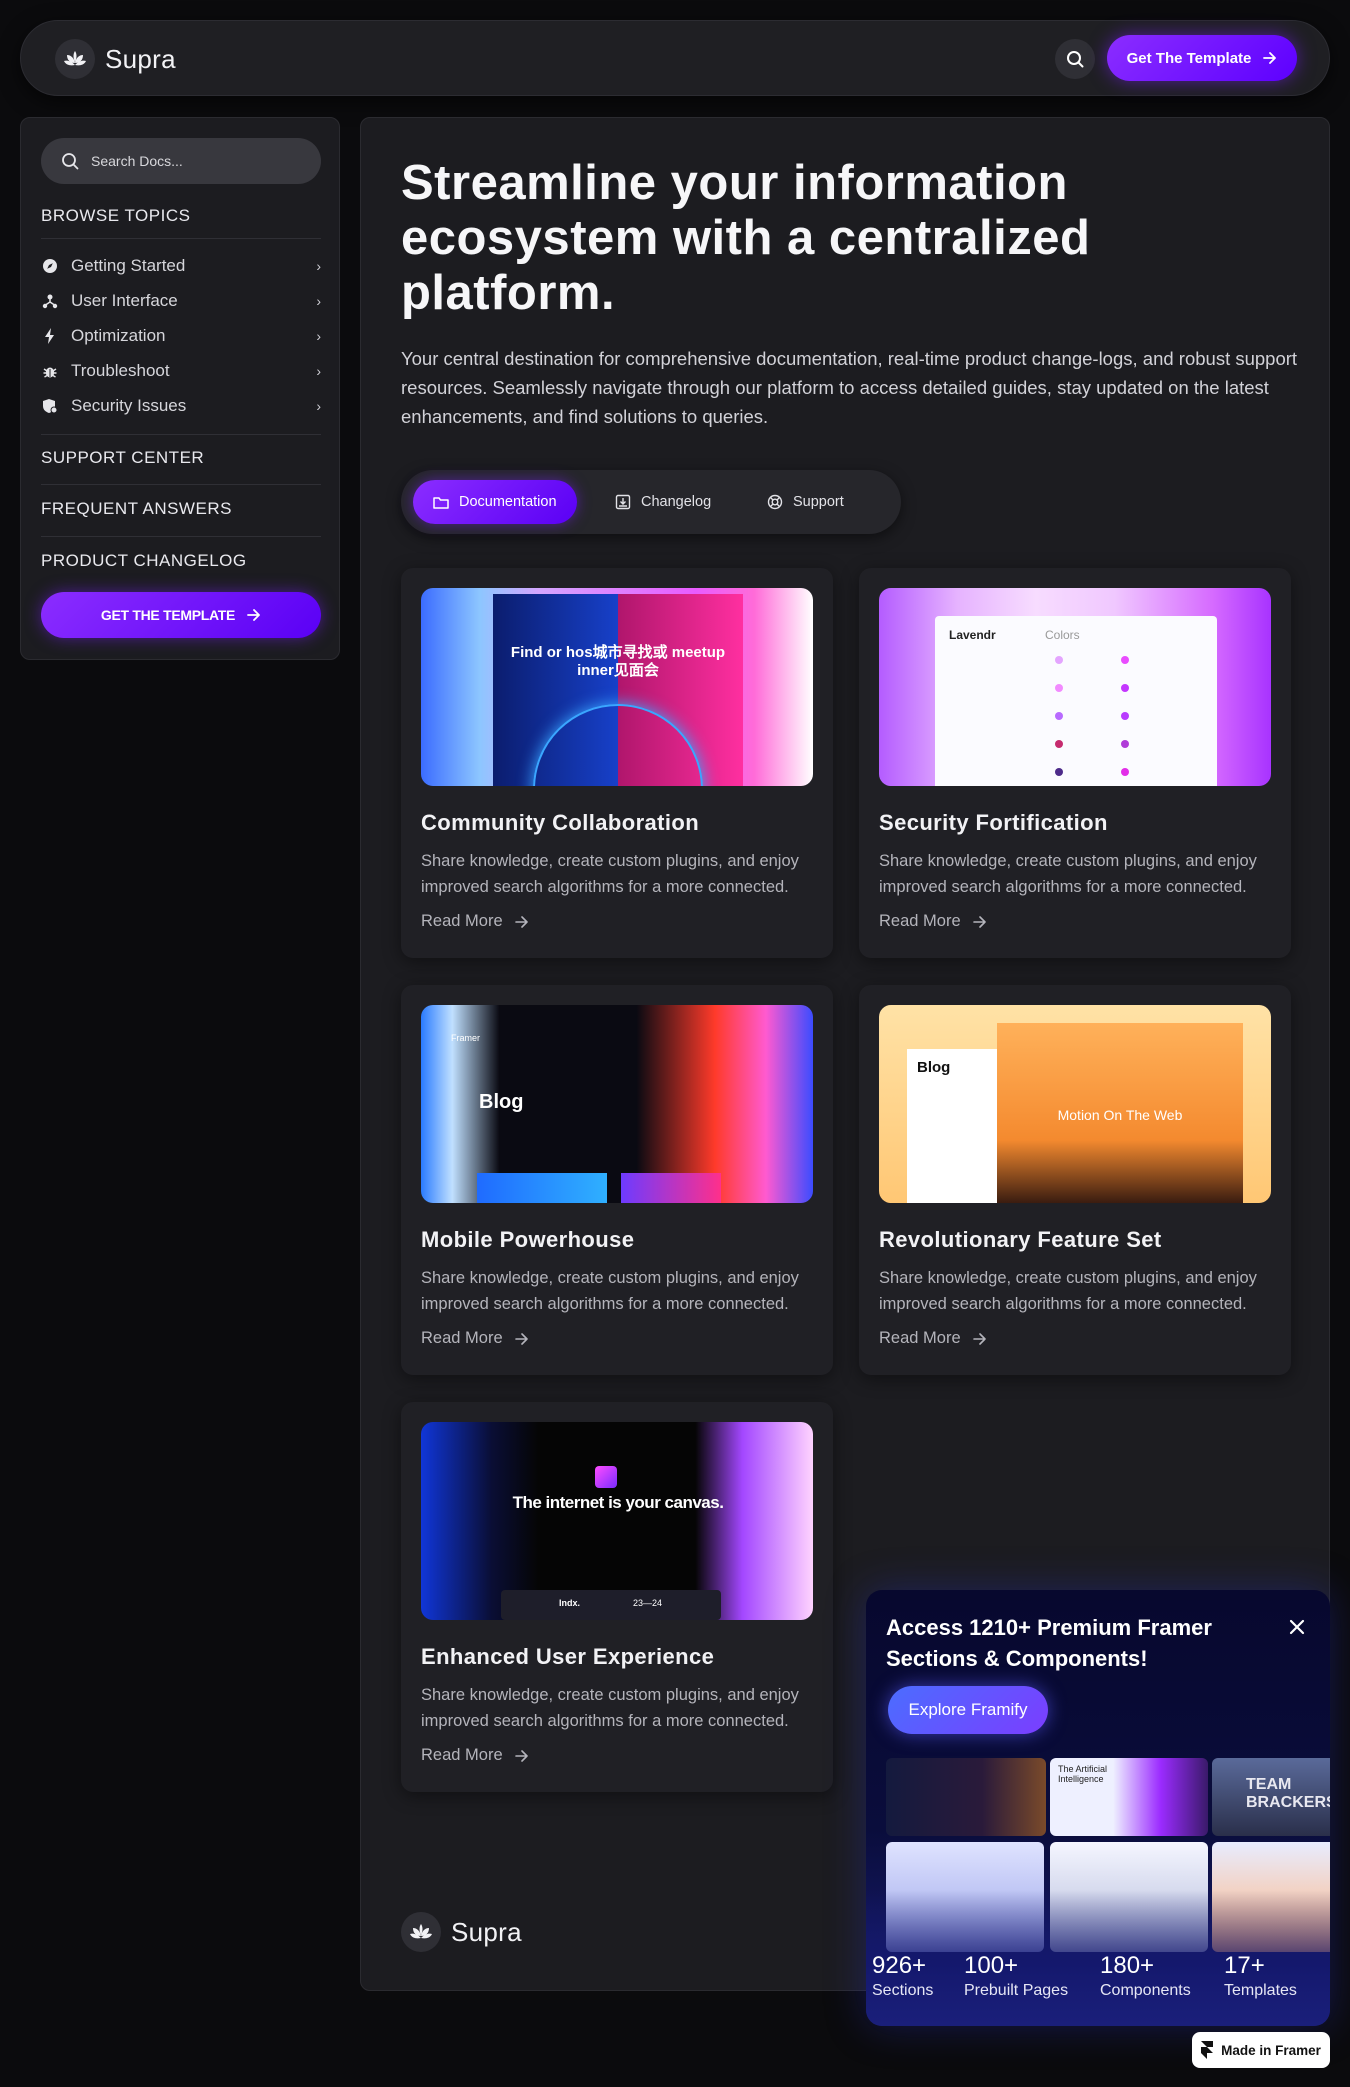 This screenshot has width=1350, height=2087. Describe the element at coordinates (181, 406) in the screenshot. I see `sidebar-item-security-issues: Security Issues ›` at that location.